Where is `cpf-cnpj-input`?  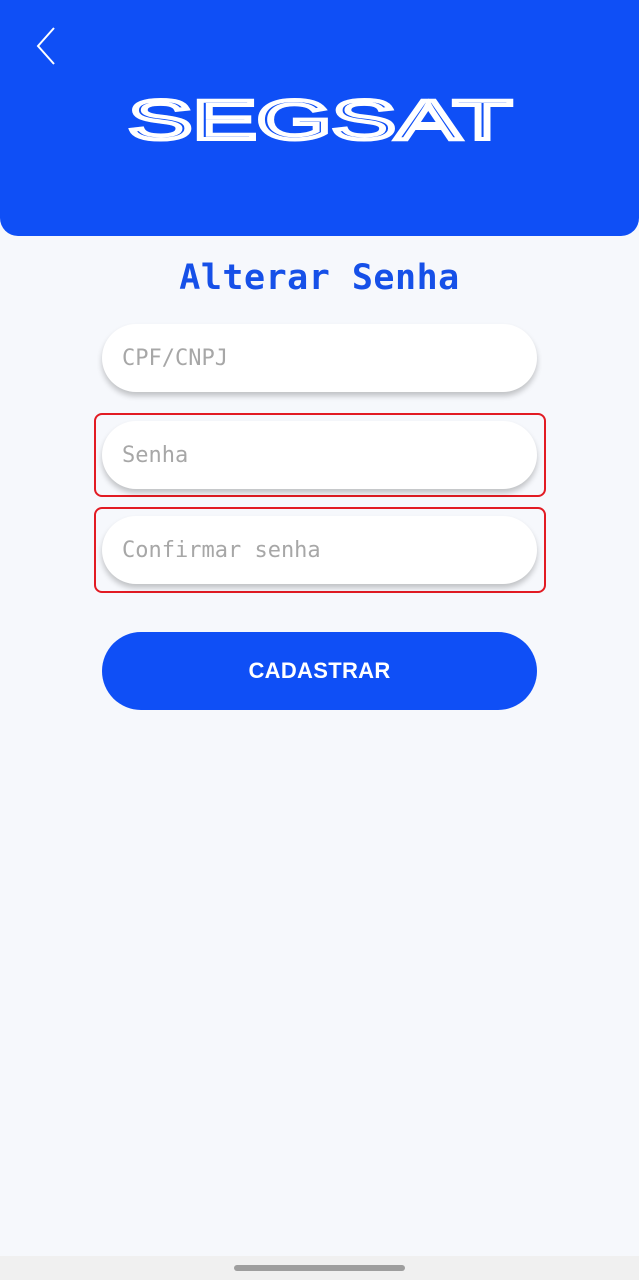
cpf-cnpj-input is located at coordinates (319, 358).